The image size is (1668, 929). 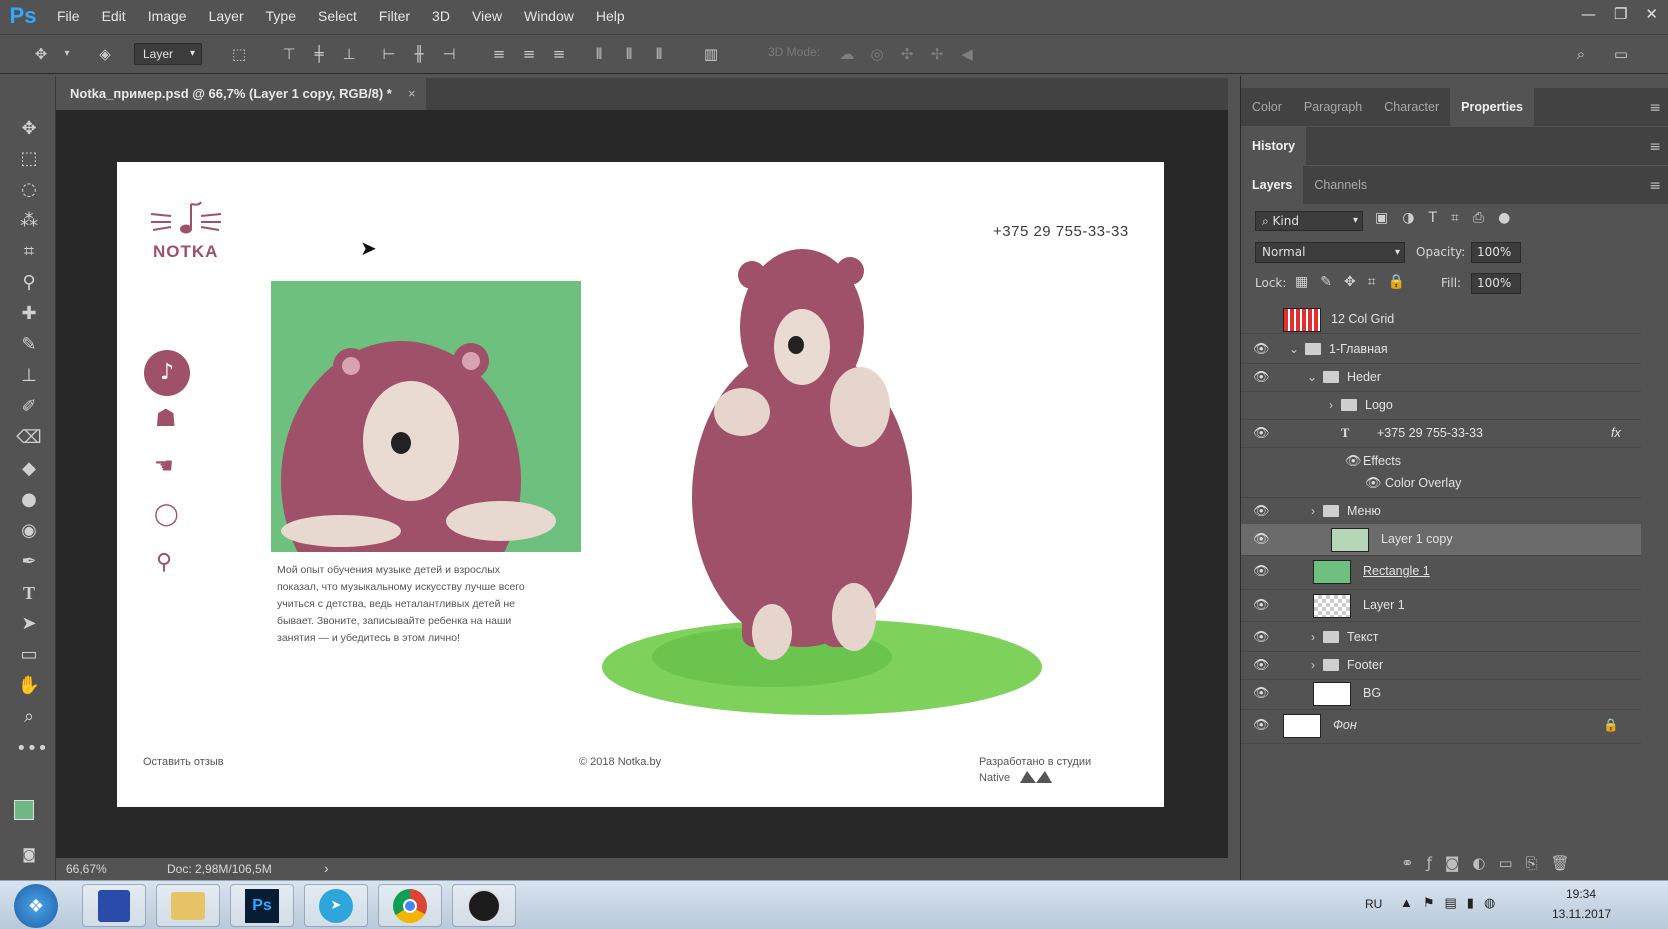 I want to click on clone-stamp-tool-icon: ⊥, so click(x=29, y=376).